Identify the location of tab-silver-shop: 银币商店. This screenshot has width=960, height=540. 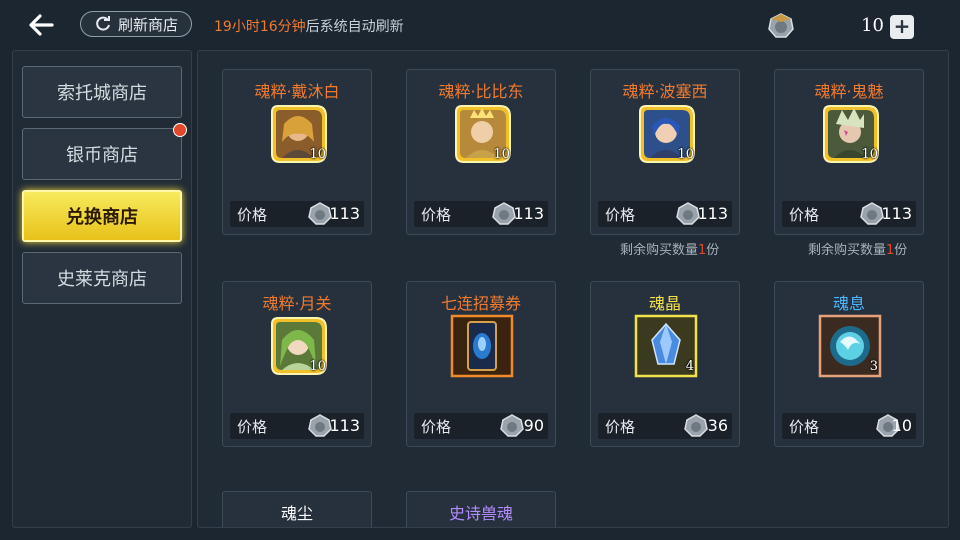
(104, 151).